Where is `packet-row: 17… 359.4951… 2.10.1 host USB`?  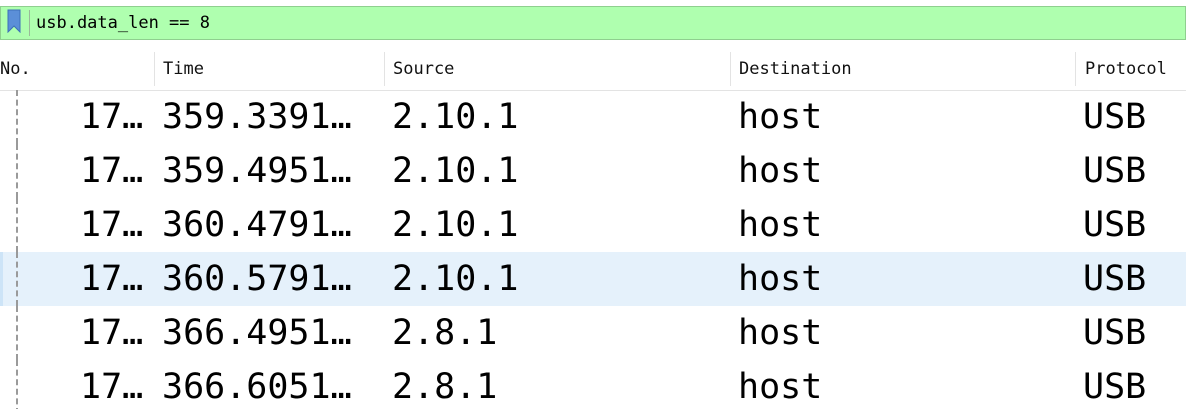
packet-row: 17… 359.4951… 2.10.1 host USB is located at coordinates (593, 171).